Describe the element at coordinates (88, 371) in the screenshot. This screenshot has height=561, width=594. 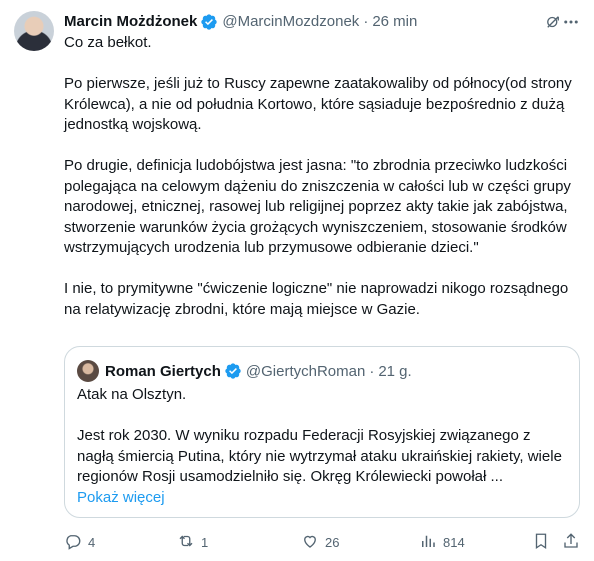
I see `quote-avatar` at that location.